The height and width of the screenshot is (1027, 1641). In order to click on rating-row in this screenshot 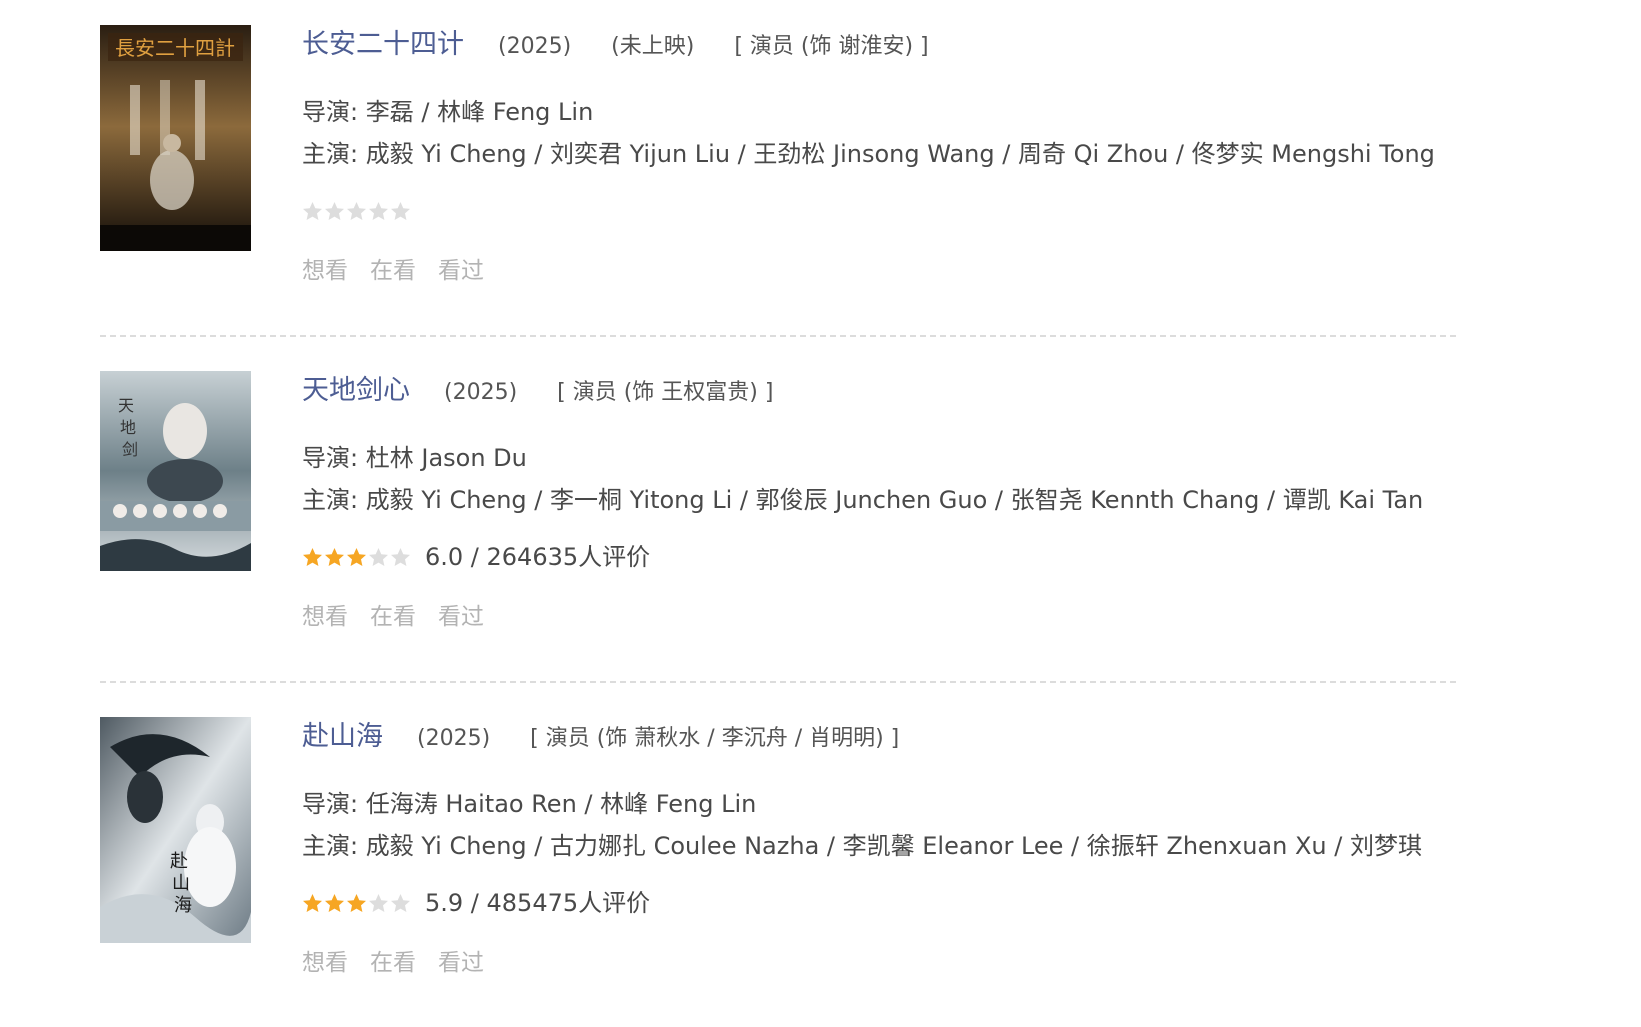, I will do `click(882, 211)`.